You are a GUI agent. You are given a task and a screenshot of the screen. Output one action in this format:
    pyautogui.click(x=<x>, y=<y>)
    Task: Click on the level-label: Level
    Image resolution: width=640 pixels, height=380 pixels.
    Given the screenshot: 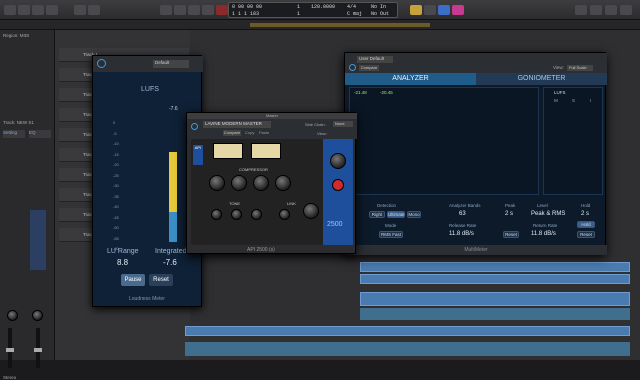 What is the action you would take?
    pyautogui.click(x=542, y=205)
    